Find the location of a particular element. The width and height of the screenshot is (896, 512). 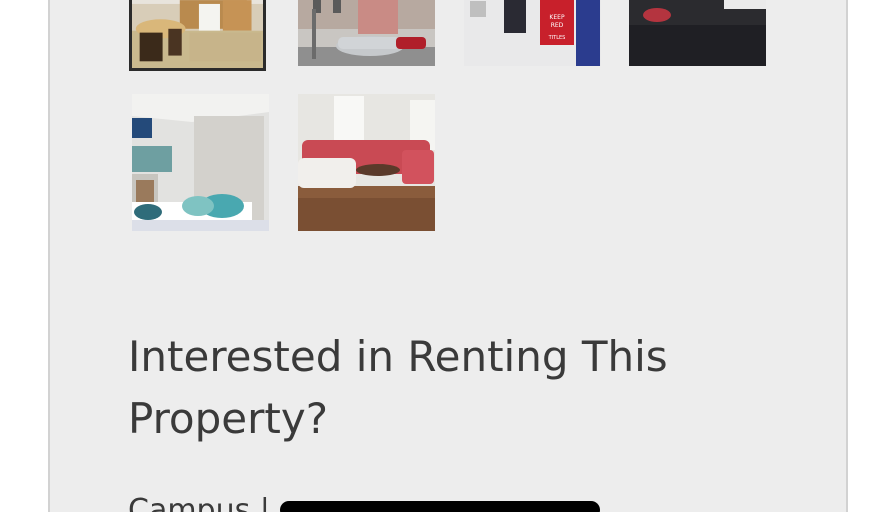

bedroom-bed-photo is located at coordinates (697, 33).